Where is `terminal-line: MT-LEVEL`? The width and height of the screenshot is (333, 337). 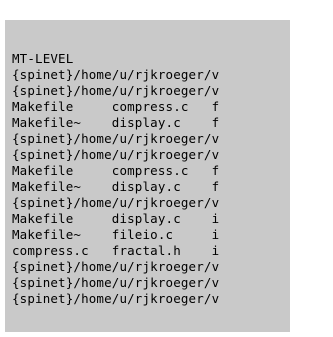 terminal-line: MT-LEVEL is located at coordinates (43, 58).